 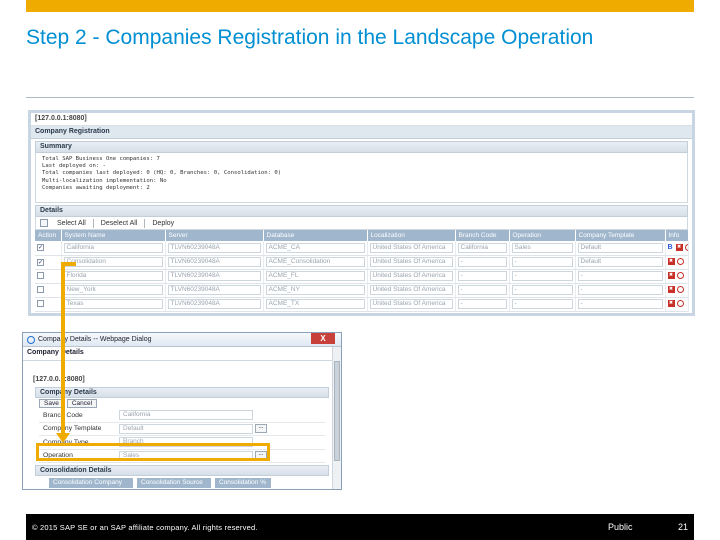 What do you see at coordinates (677, 235) in the screenshot?
I see `column-header: Info` at bounding box center [677, 235].